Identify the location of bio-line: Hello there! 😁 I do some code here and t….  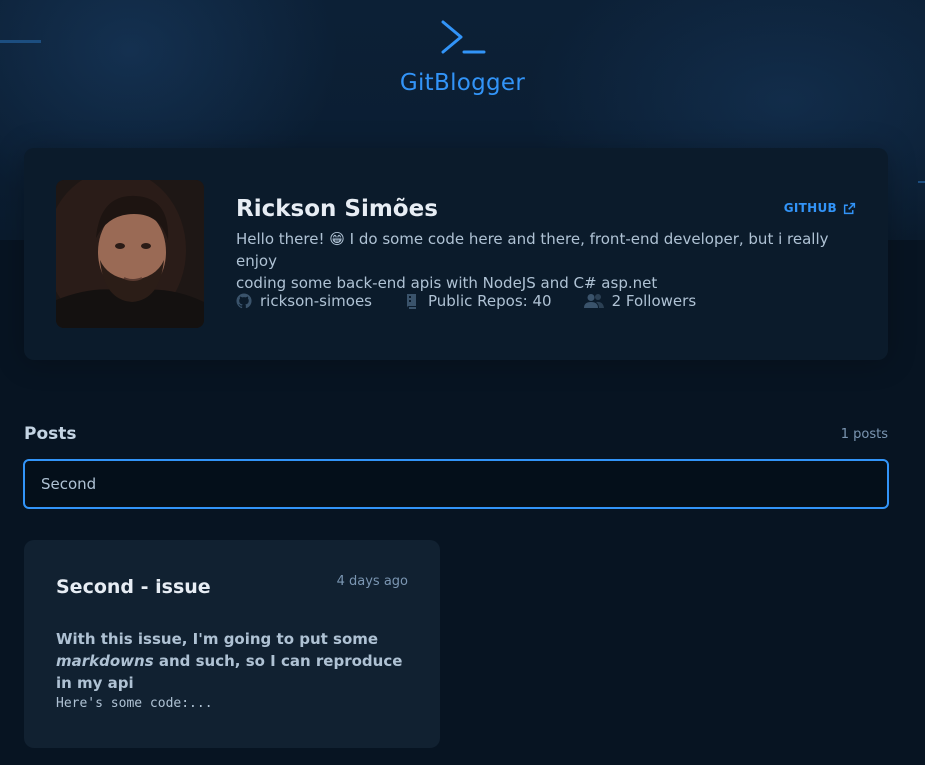
(532, 250).